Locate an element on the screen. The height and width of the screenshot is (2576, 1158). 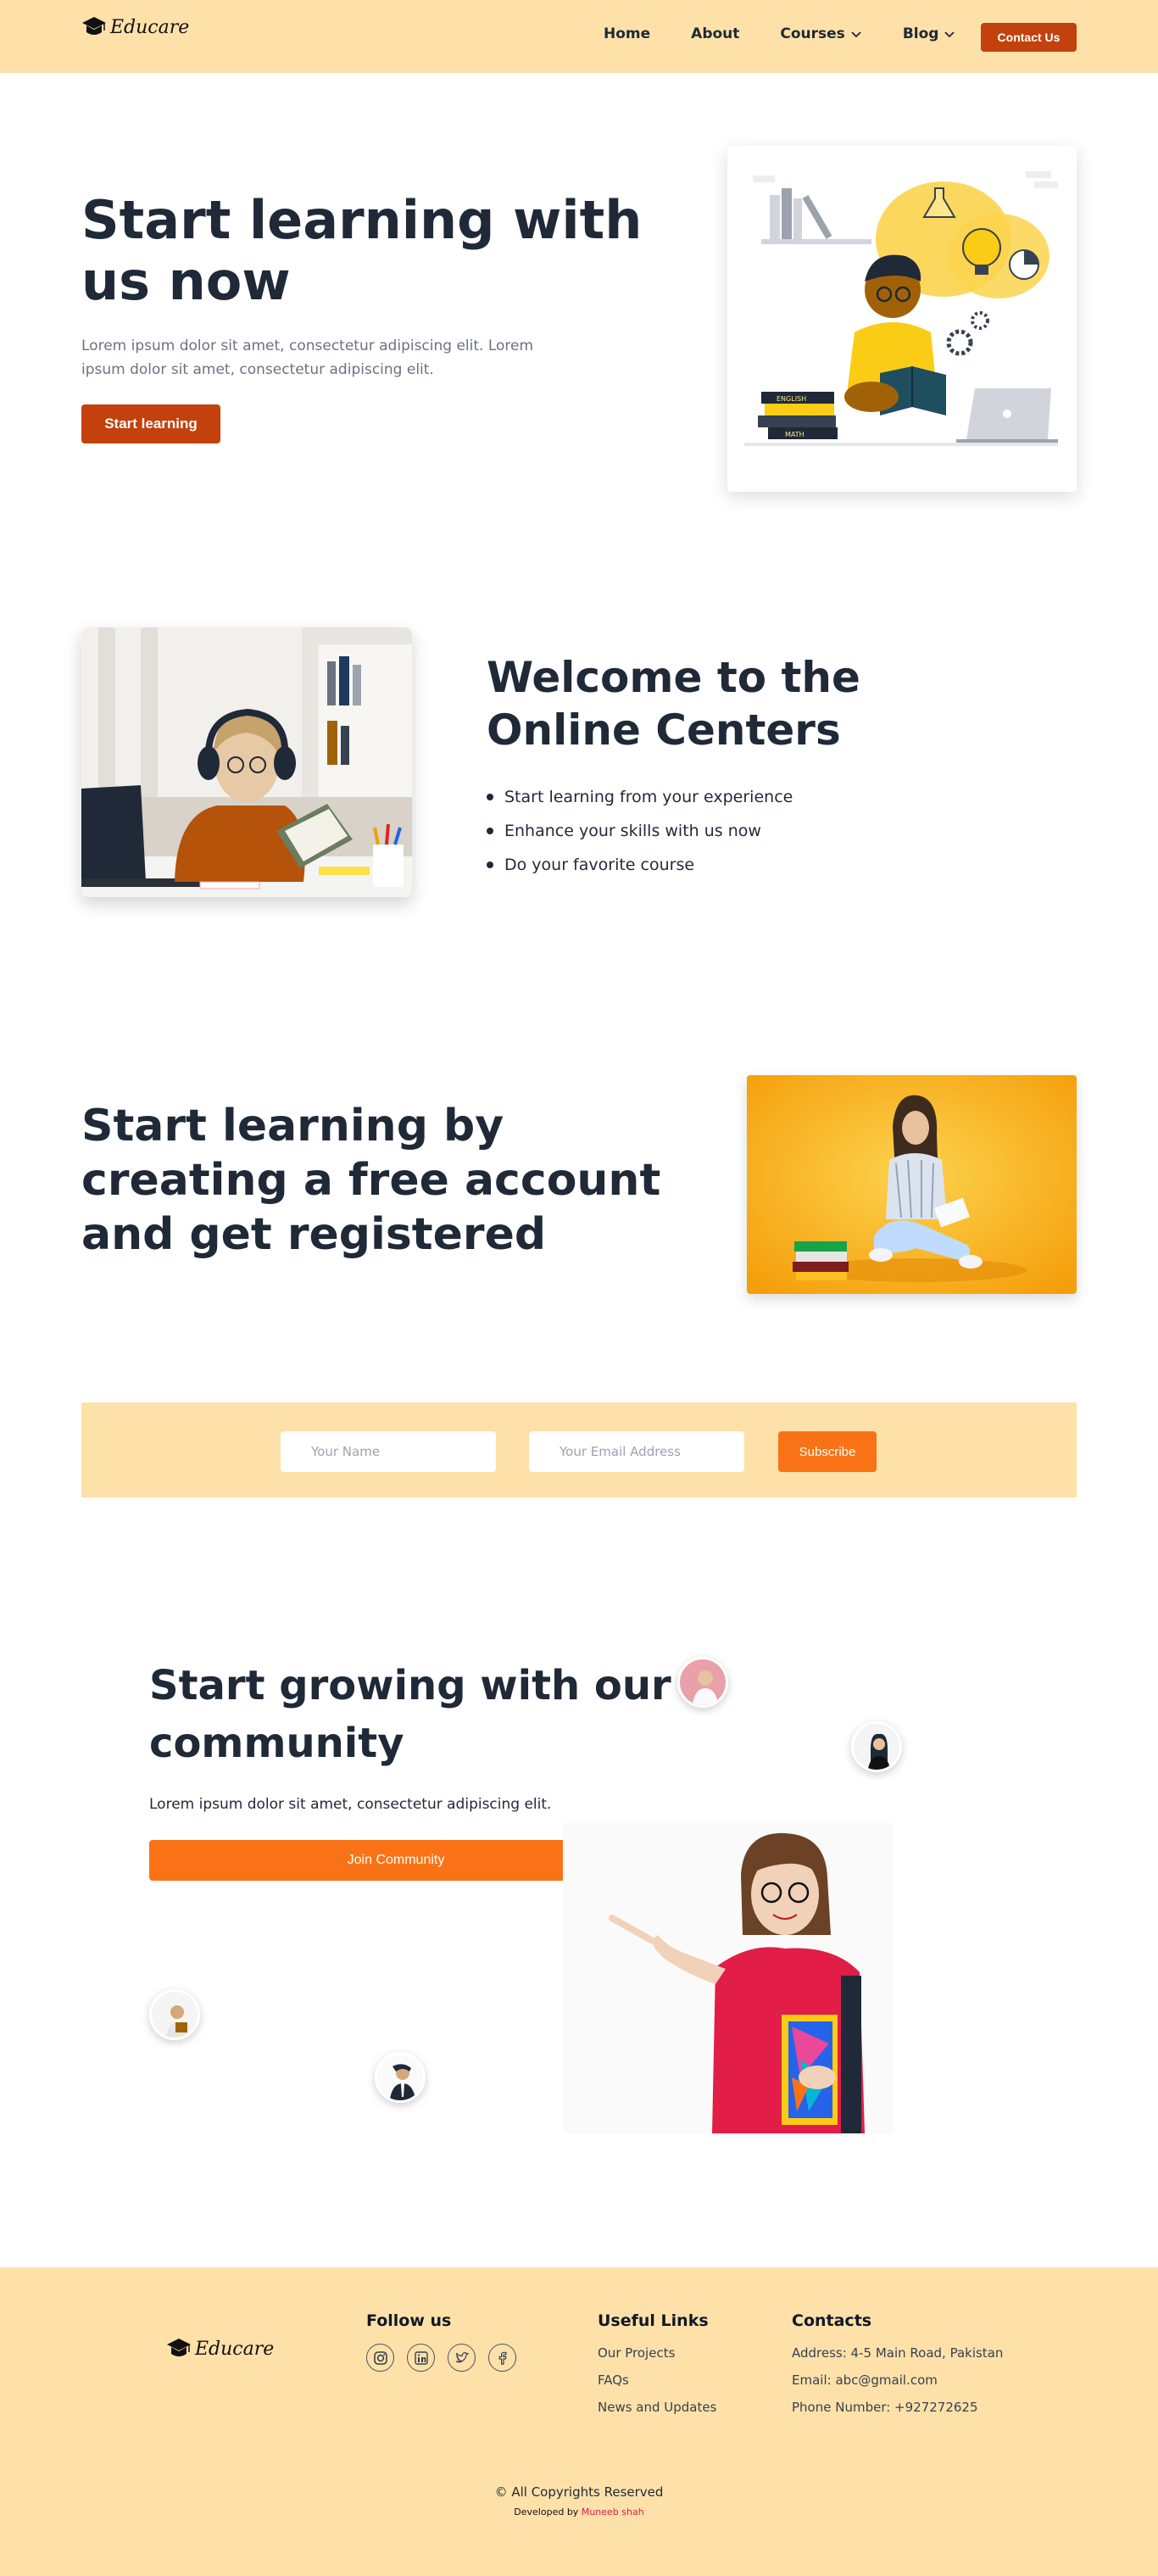
developer-credit: Developed by Muneeb shah is located at coordinates (579, 2511).